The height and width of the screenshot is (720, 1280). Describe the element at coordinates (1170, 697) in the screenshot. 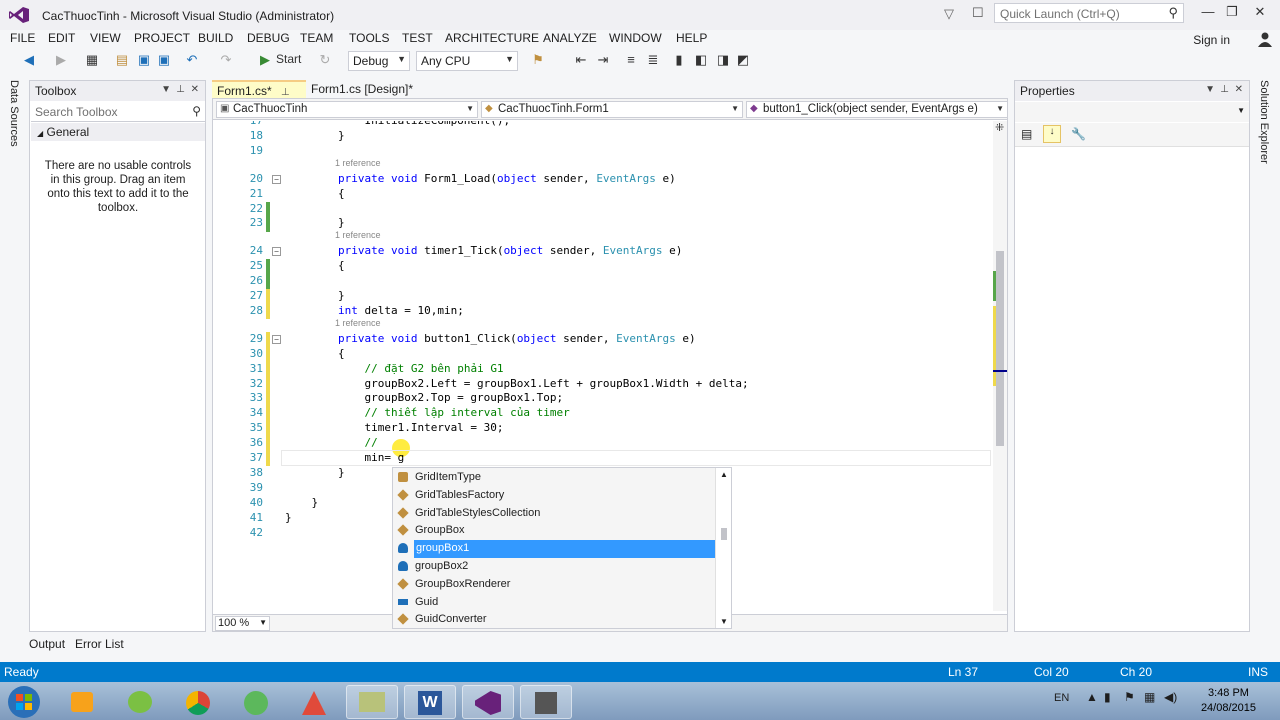

I see `volume-icon: ◀)` at that location.